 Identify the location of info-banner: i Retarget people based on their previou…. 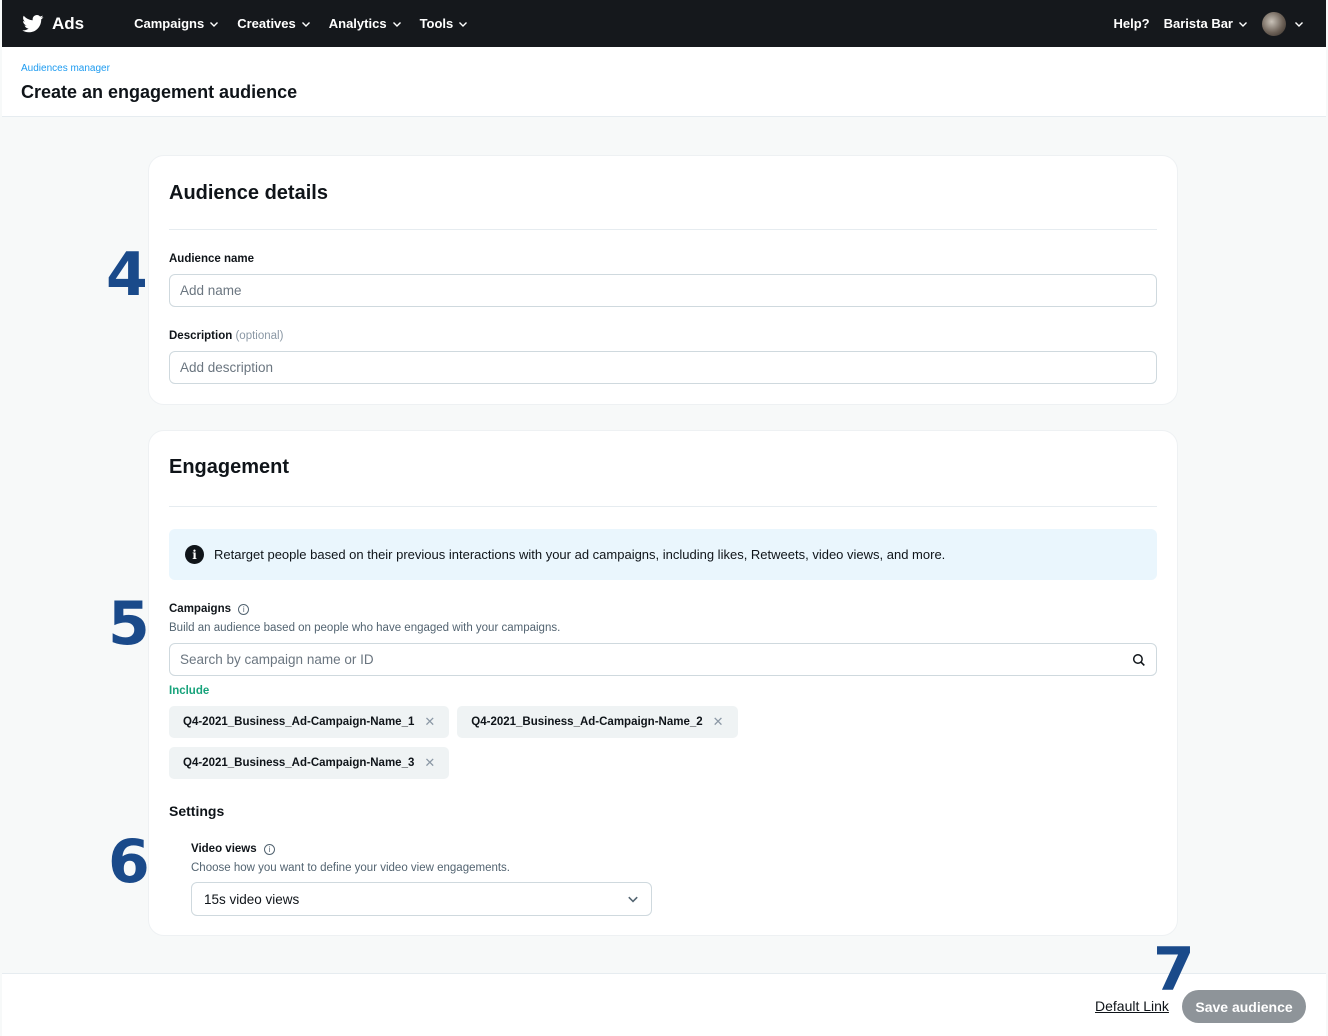
(663, 554).